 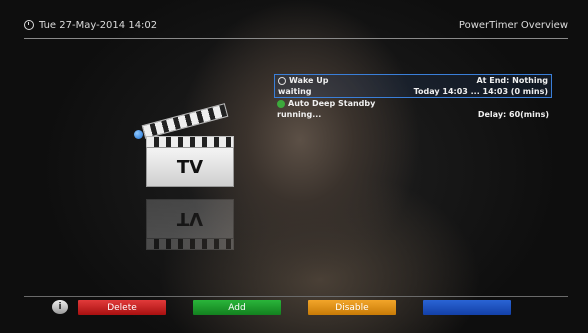 I want to click on datetime: Tue 27-May-2014 14:02, so click(x=90, y=25).